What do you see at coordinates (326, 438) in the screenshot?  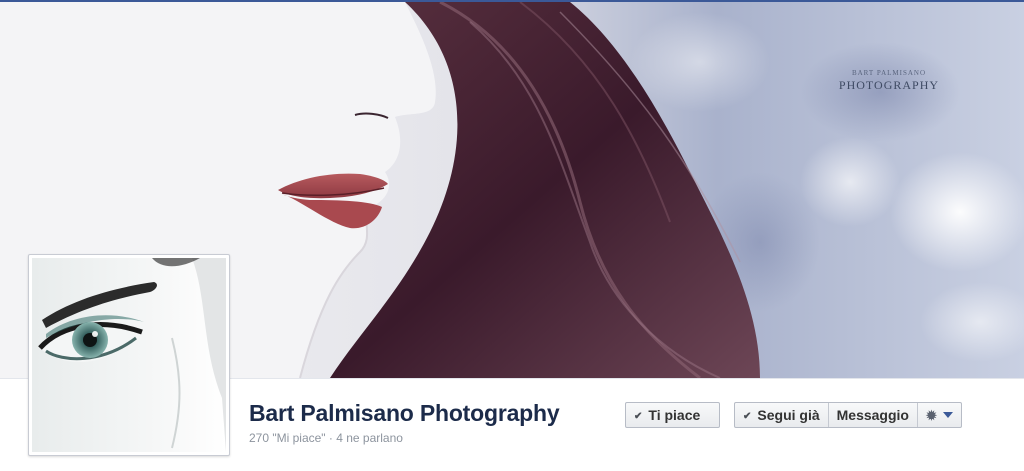 I see `page-stats: 270 "Mi piace" · 4 ne parlano` at bounding box center [326, 438].